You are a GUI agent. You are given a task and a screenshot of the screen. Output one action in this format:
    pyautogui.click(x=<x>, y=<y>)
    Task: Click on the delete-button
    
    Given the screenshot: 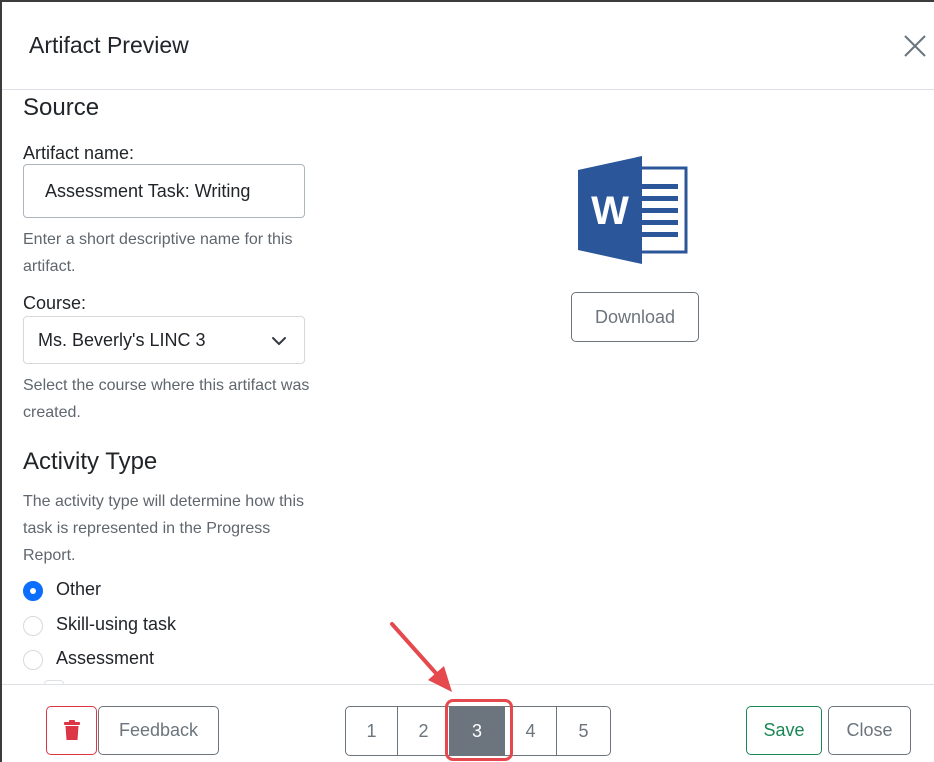 What is the action you would take?
    pyautogui.click(x=71, y=730)
    